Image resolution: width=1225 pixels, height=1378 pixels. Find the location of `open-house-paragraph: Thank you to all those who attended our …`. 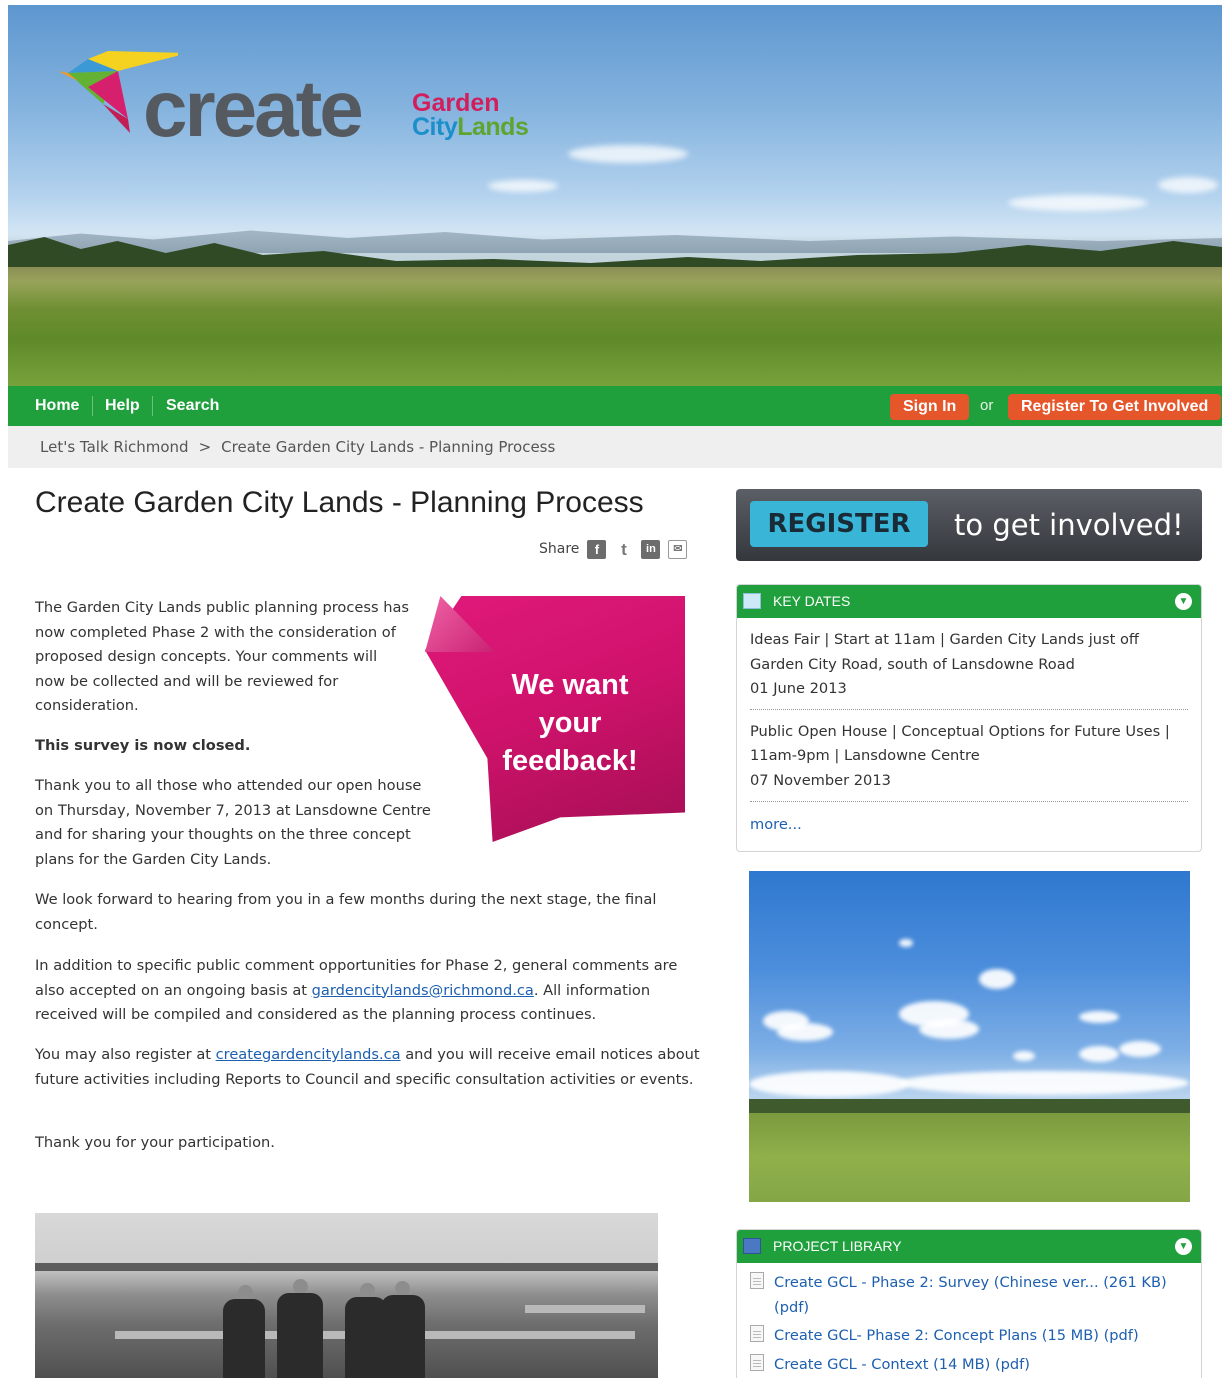

open-house-paragraph: Thank you to all those who attended our … is located at coordinates (233, 822).